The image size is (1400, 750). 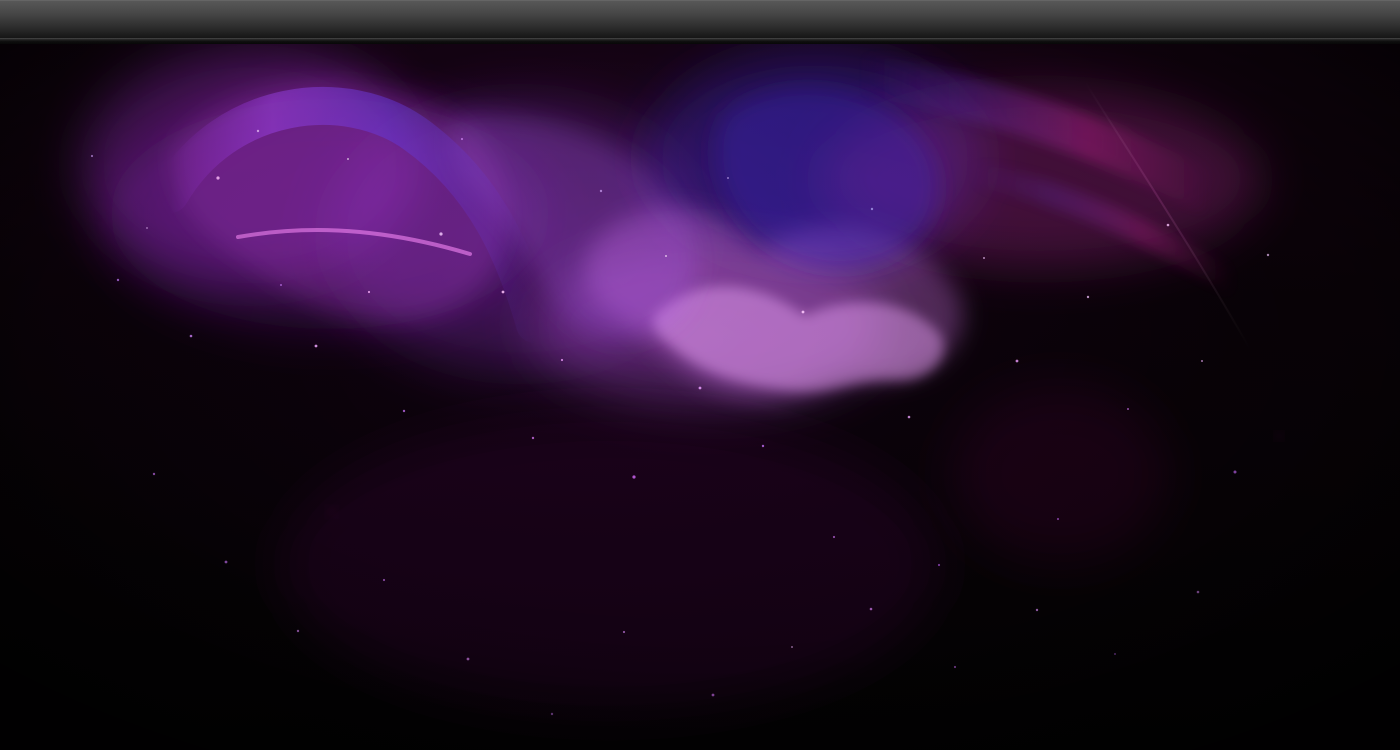 What do you see at coordinates (700, 41) in the screenshot?
I see `top-bar-divider` at bounding box center [700, 41].